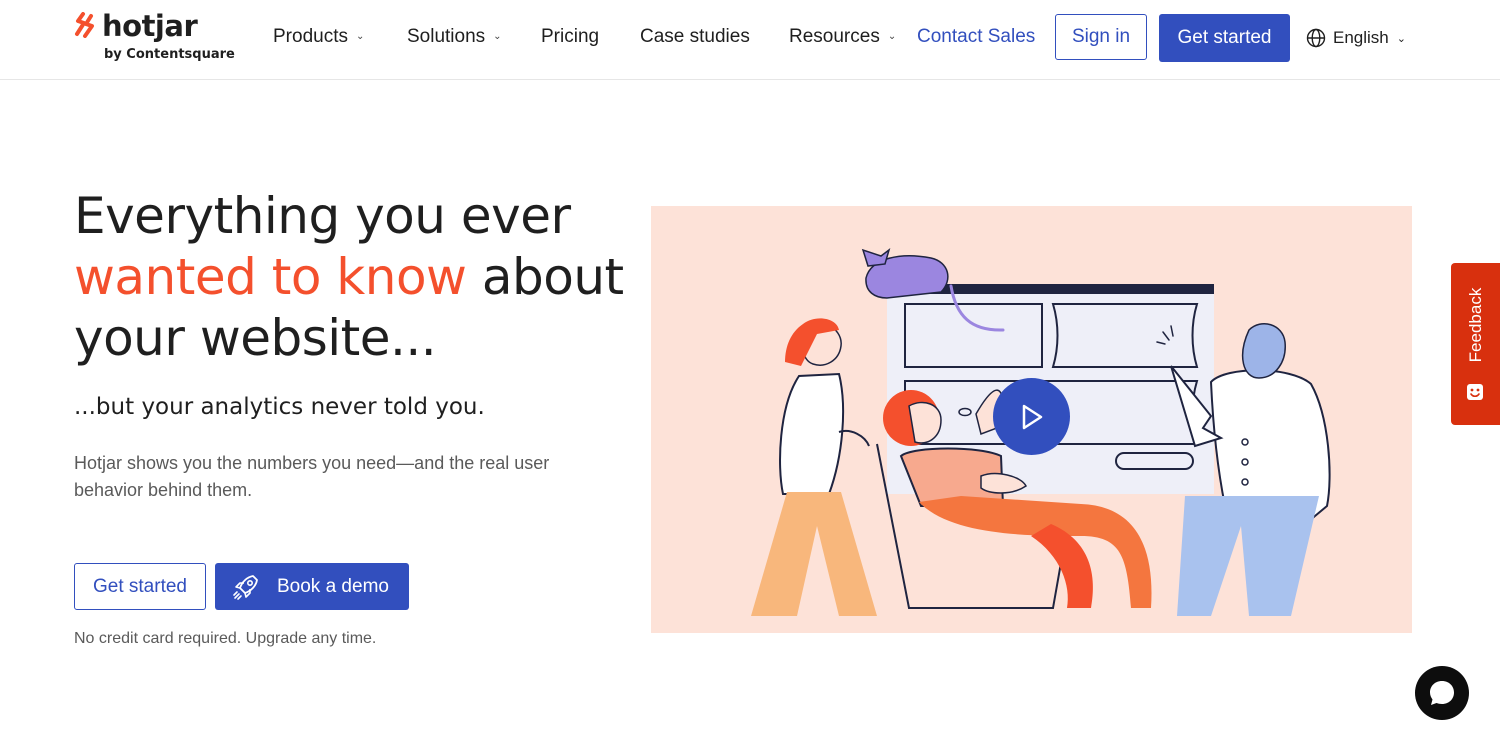 This screenshot has height=739, width=1500. Describe the element at coordinates (245, 587) in the screenshot. I see `rocket-icon` at that location.